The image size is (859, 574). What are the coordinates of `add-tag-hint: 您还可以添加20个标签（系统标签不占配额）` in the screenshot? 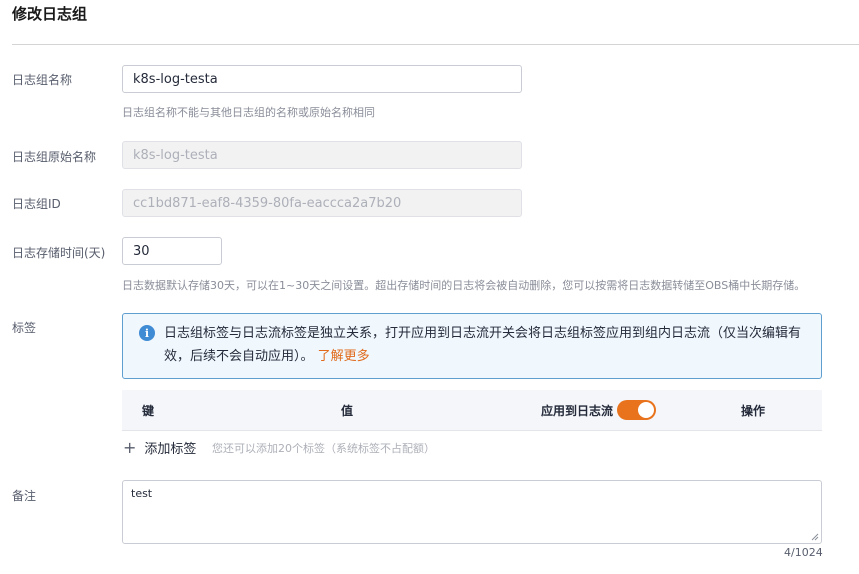 It's located at (323, 448).